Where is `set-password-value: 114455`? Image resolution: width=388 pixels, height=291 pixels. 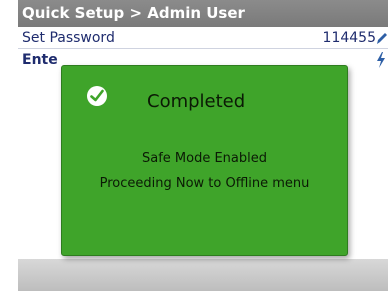
set-password-value: 114455 is located at coordinates (349, 38).